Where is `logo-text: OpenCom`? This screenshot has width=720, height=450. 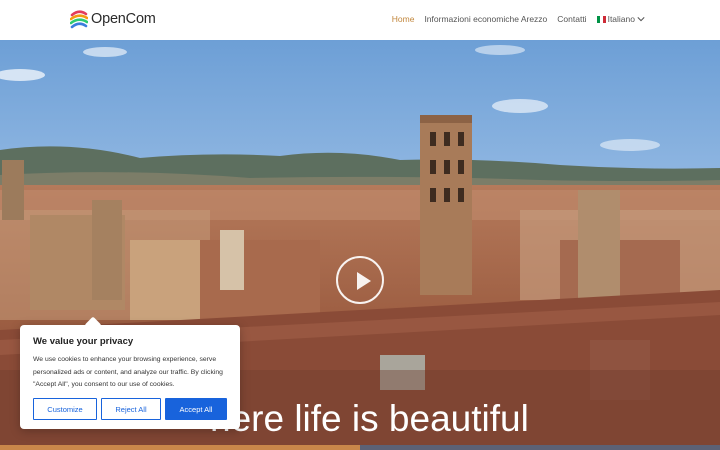 logo-text: OpenCom is located at coordinates (123, 19).